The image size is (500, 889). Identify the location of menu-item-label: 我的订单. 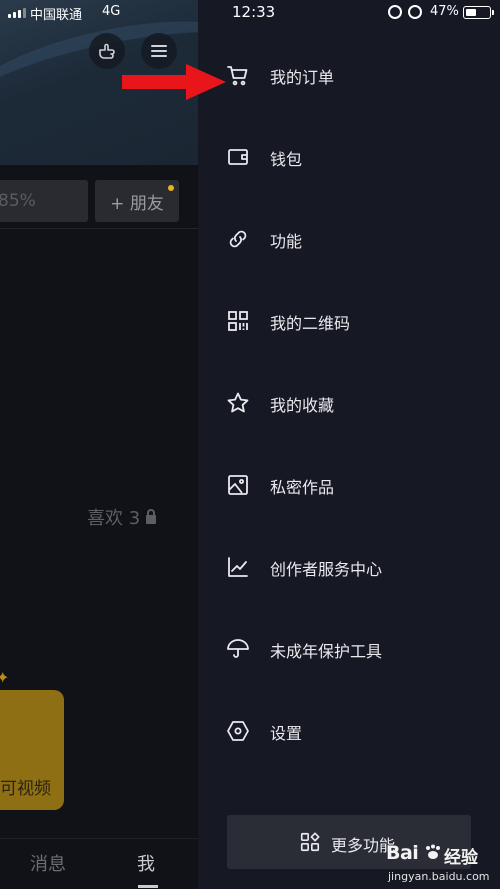
(302, 77).